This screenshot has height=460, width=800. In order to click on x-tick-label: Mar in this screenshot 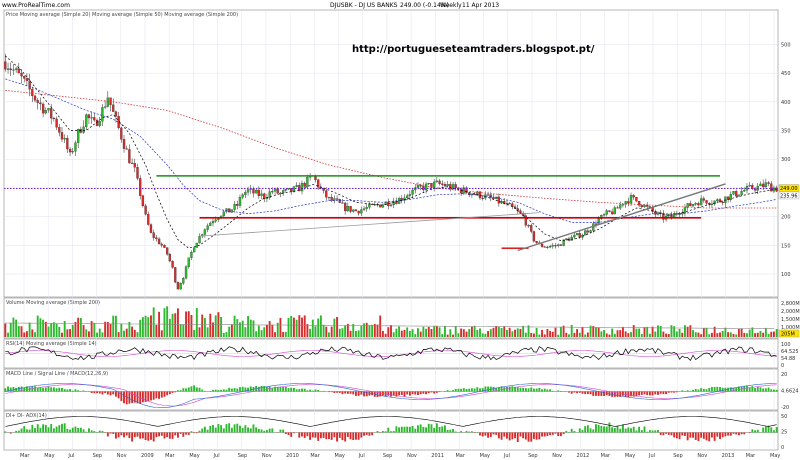, I will do `click(460, 456)`.